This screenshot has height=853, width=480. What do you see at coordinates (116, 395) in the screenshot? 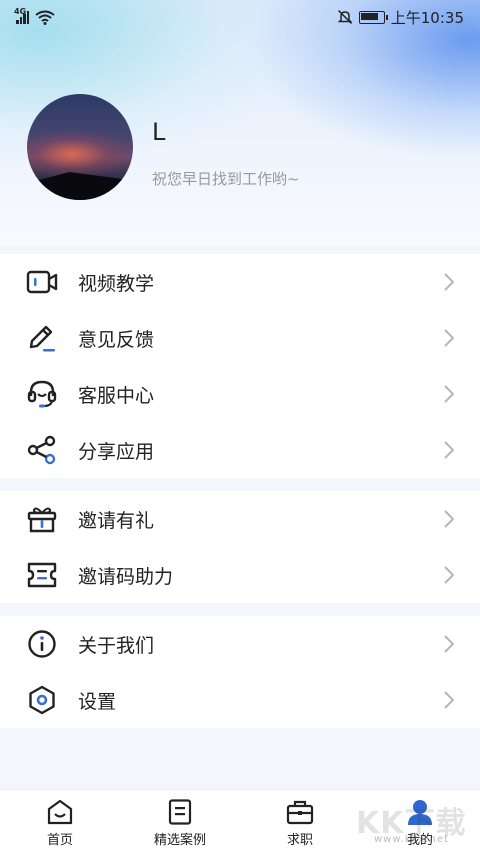
I see `menu-item-label: 客服中心` at bounding box center [116, 395].